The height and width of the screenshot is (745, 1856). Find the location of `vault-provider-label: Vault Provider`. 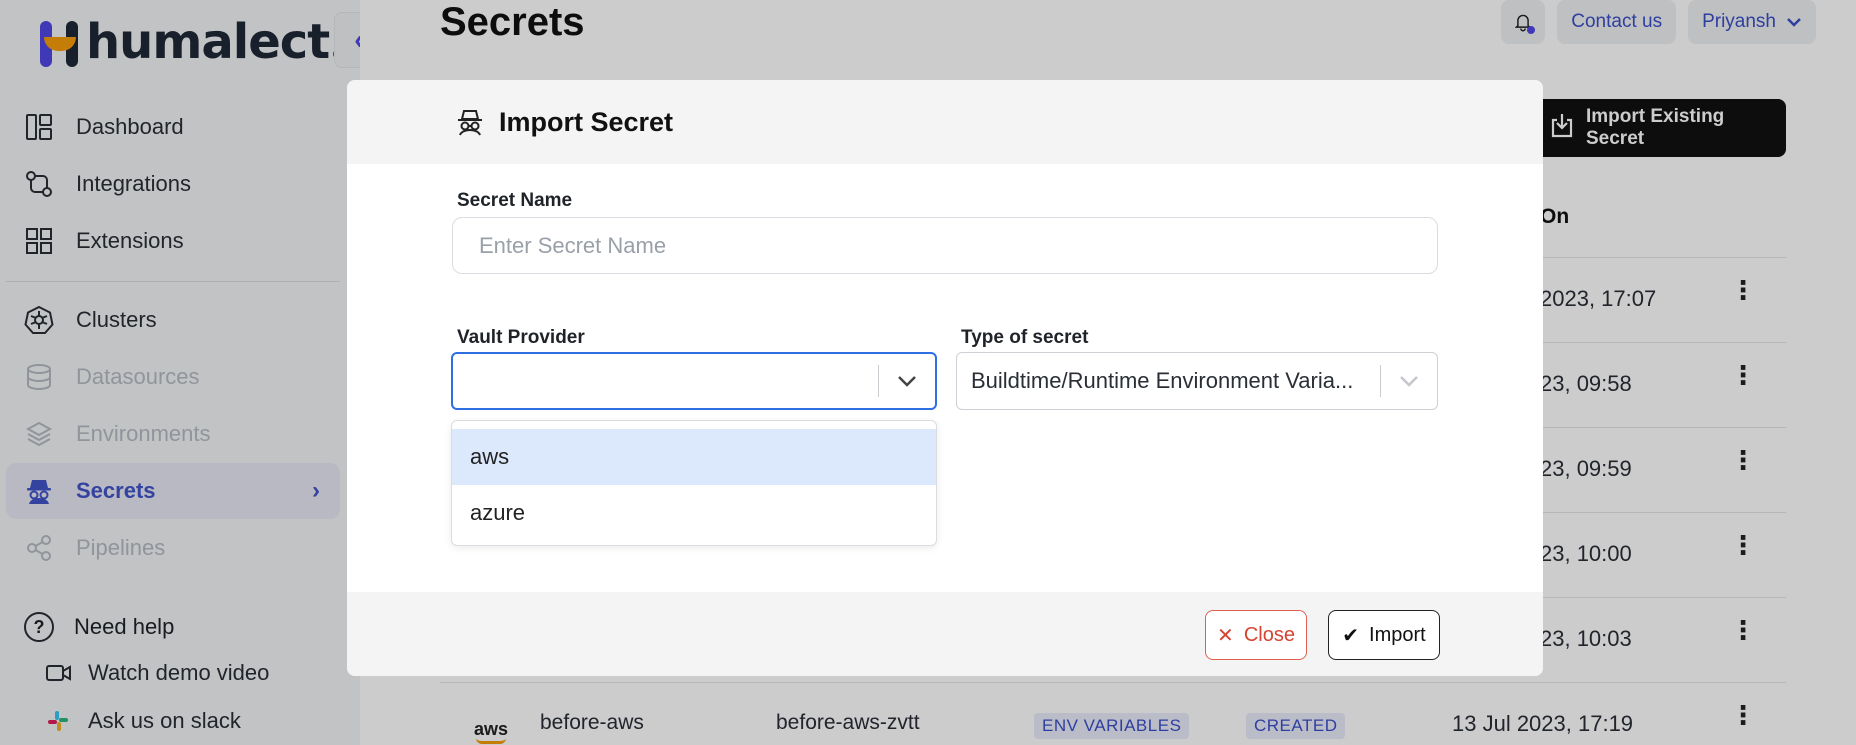

vault-provider-label: Vault Provider is located at coordinates (521, 337).